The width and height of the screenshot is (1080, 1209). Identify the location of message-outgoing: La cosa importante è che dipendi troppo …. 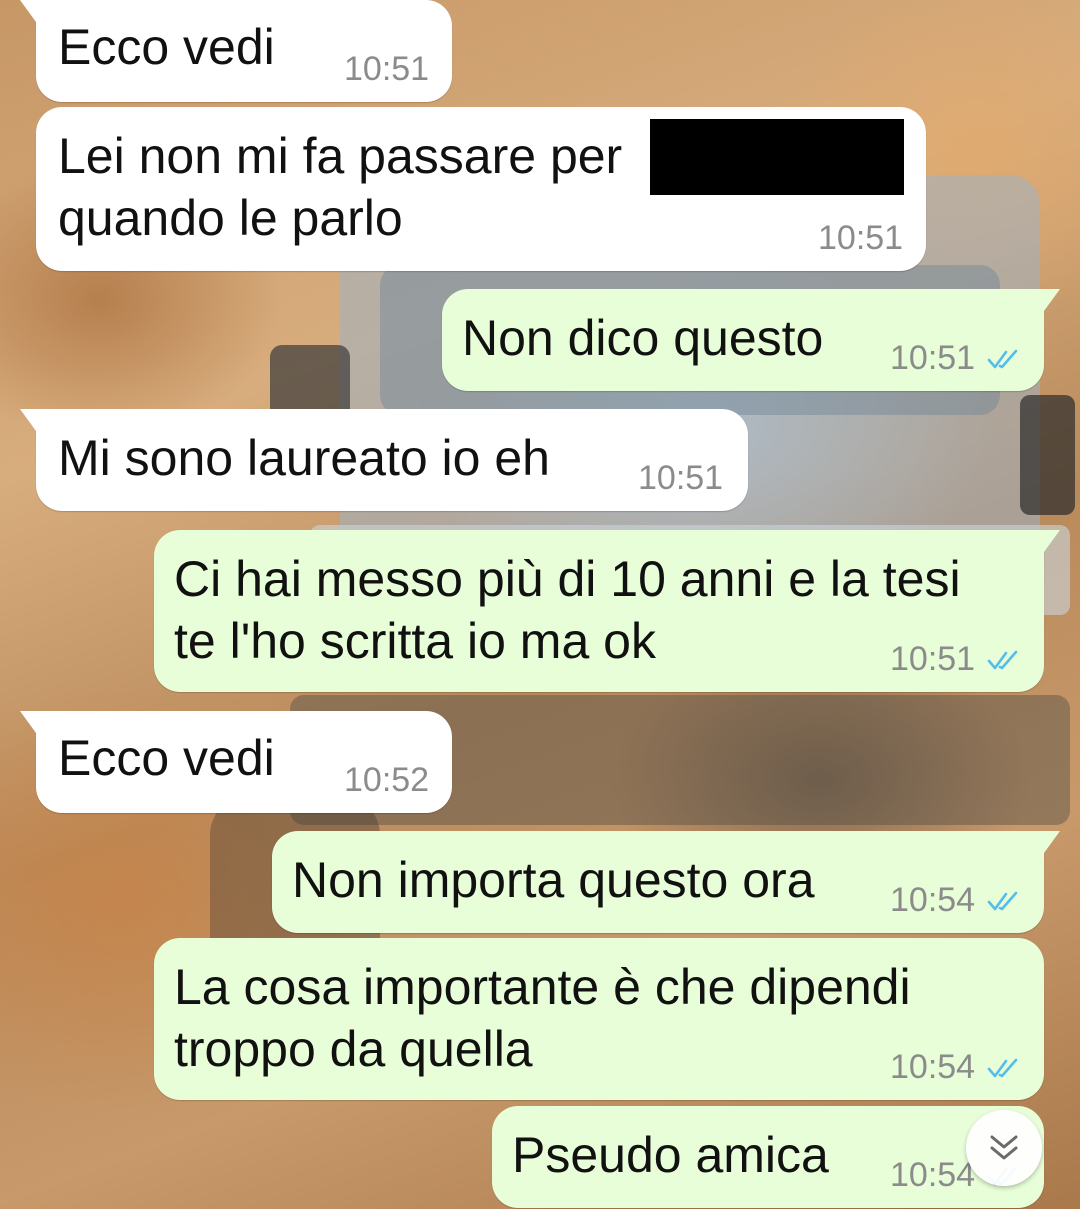
(599, 1019).